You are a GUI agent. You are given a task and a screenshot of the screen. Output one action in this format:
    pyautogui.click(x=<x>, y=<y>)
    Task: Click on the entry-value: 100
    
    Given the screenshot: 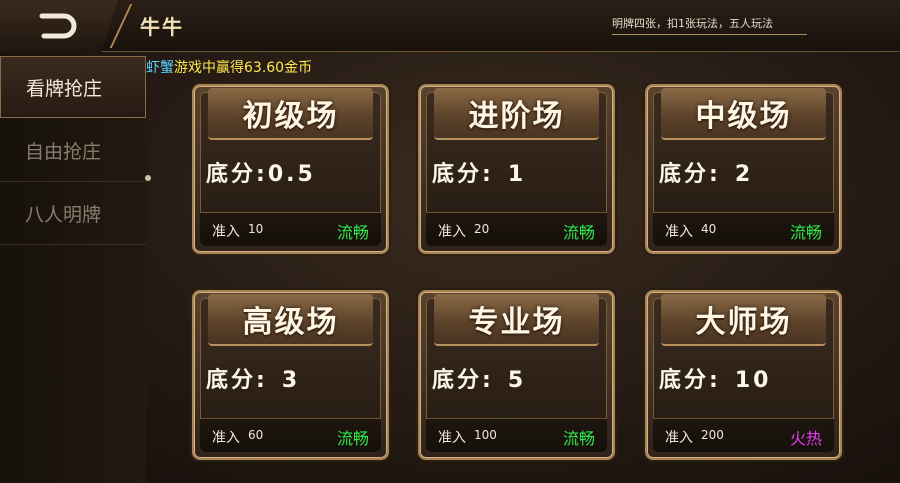 What is the action you would take?
    pyautogui.click(x=485, y=435)
    